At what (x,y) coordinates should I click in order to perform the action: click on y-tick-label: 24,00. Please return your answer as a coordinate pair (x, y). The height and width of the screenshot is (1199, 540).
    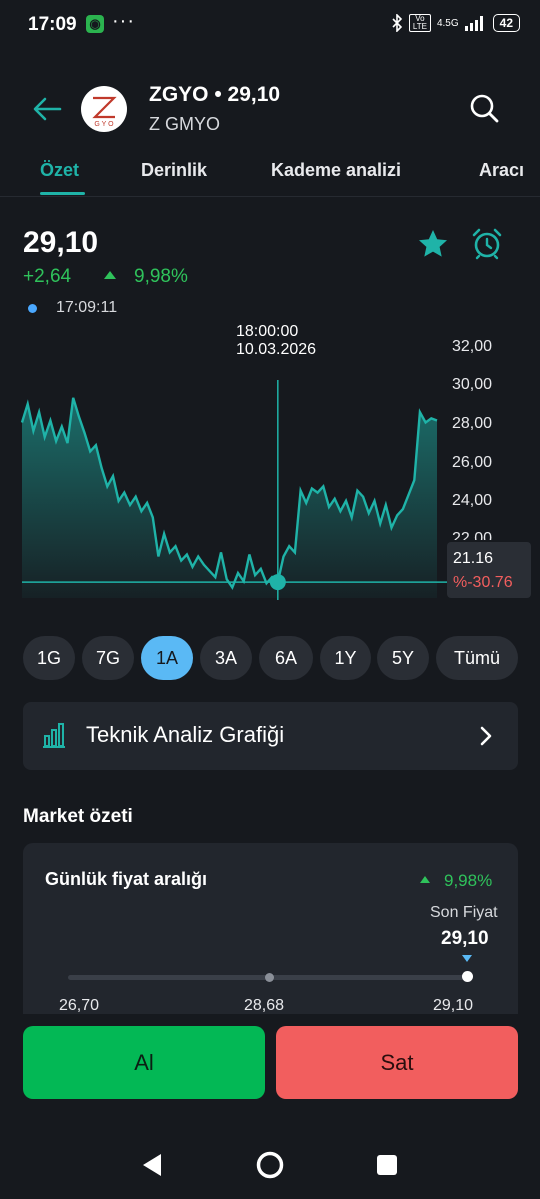
    Looking at the image, I should click on (472, 500).